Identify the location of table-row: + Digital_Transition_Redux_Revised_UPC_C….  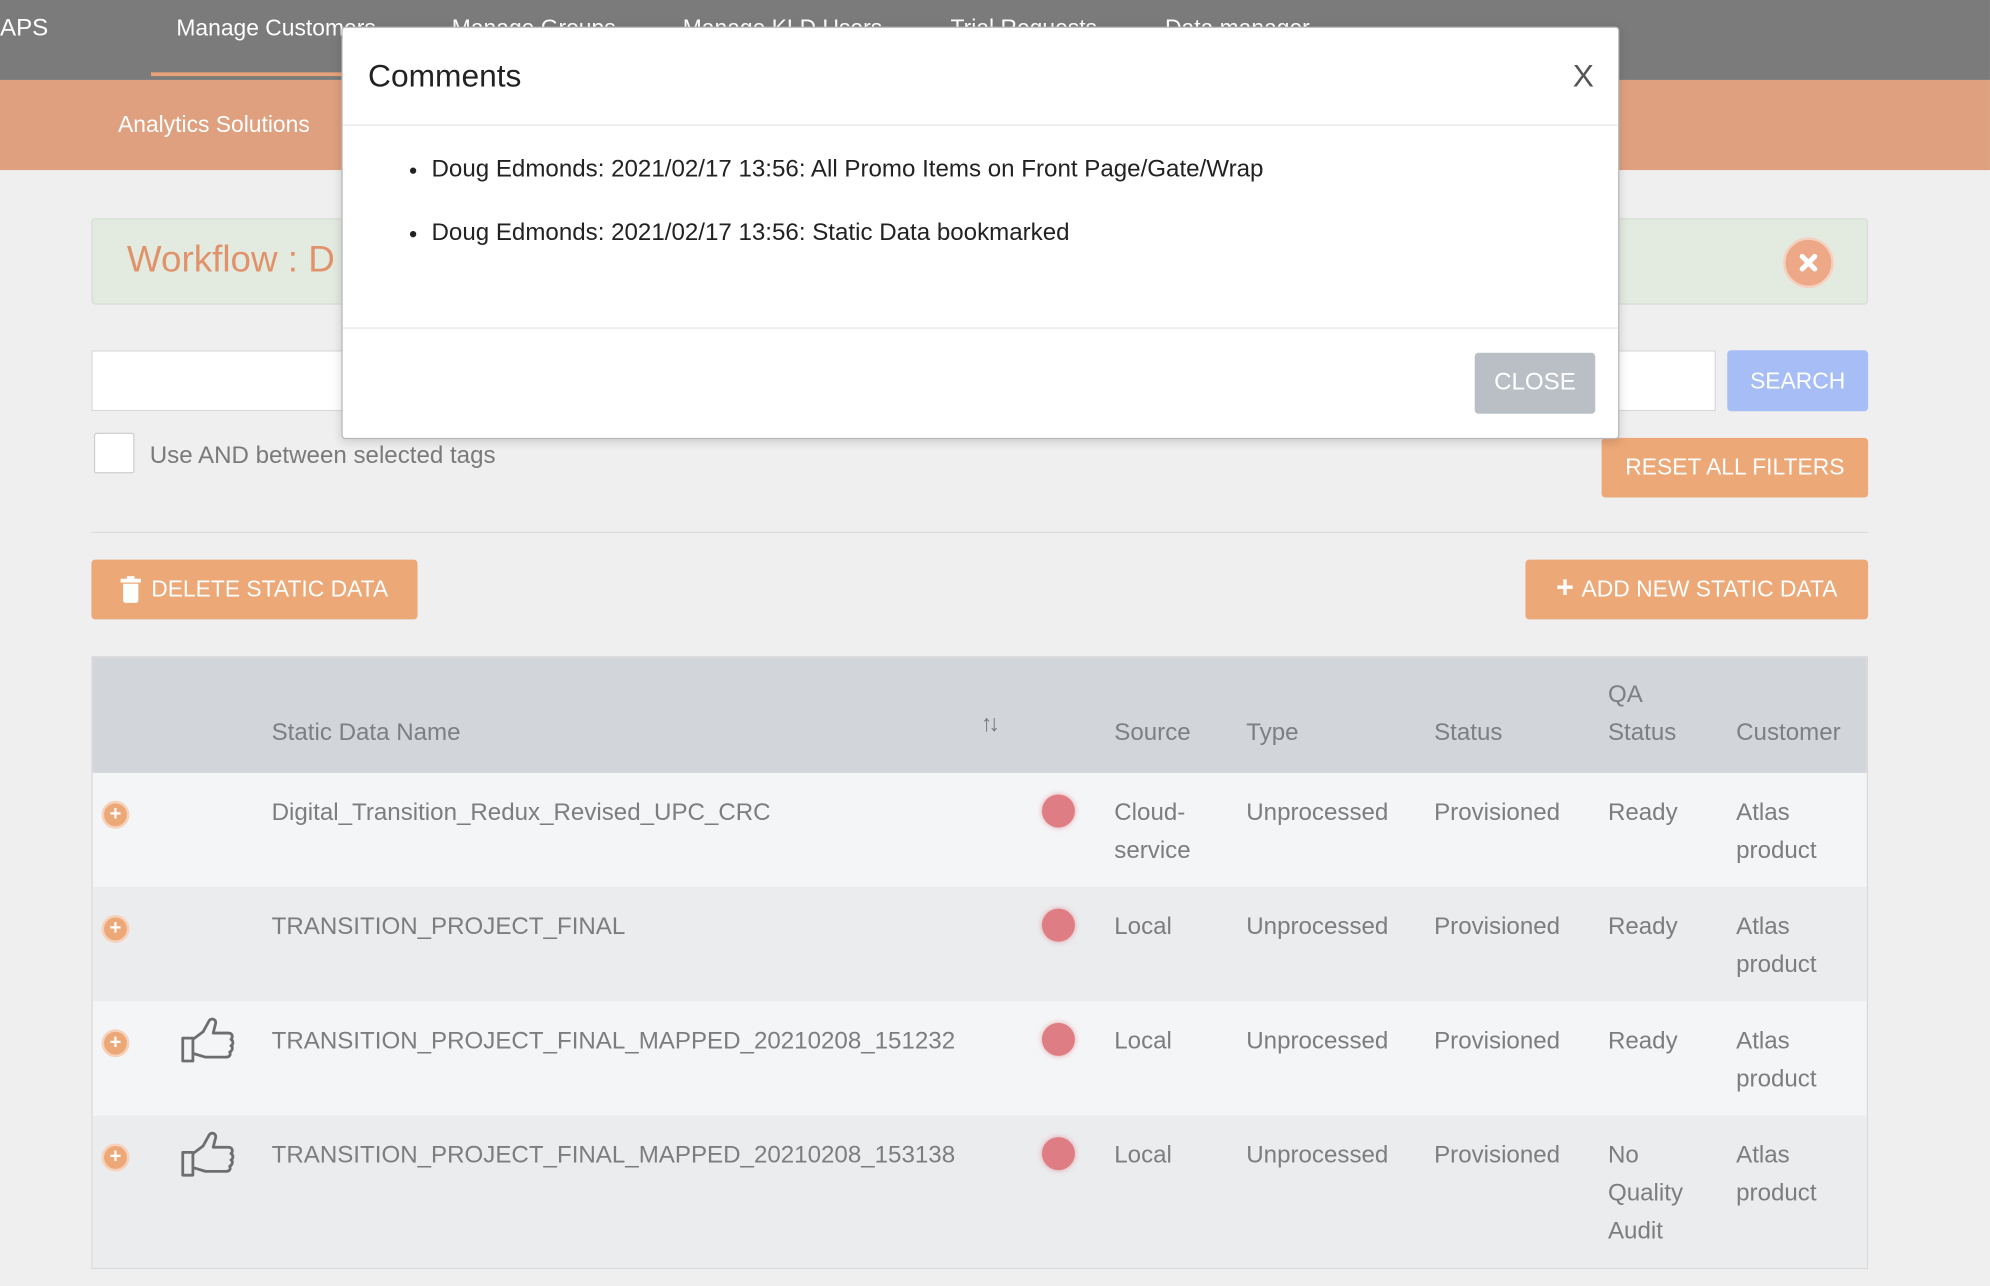
(980, 830).